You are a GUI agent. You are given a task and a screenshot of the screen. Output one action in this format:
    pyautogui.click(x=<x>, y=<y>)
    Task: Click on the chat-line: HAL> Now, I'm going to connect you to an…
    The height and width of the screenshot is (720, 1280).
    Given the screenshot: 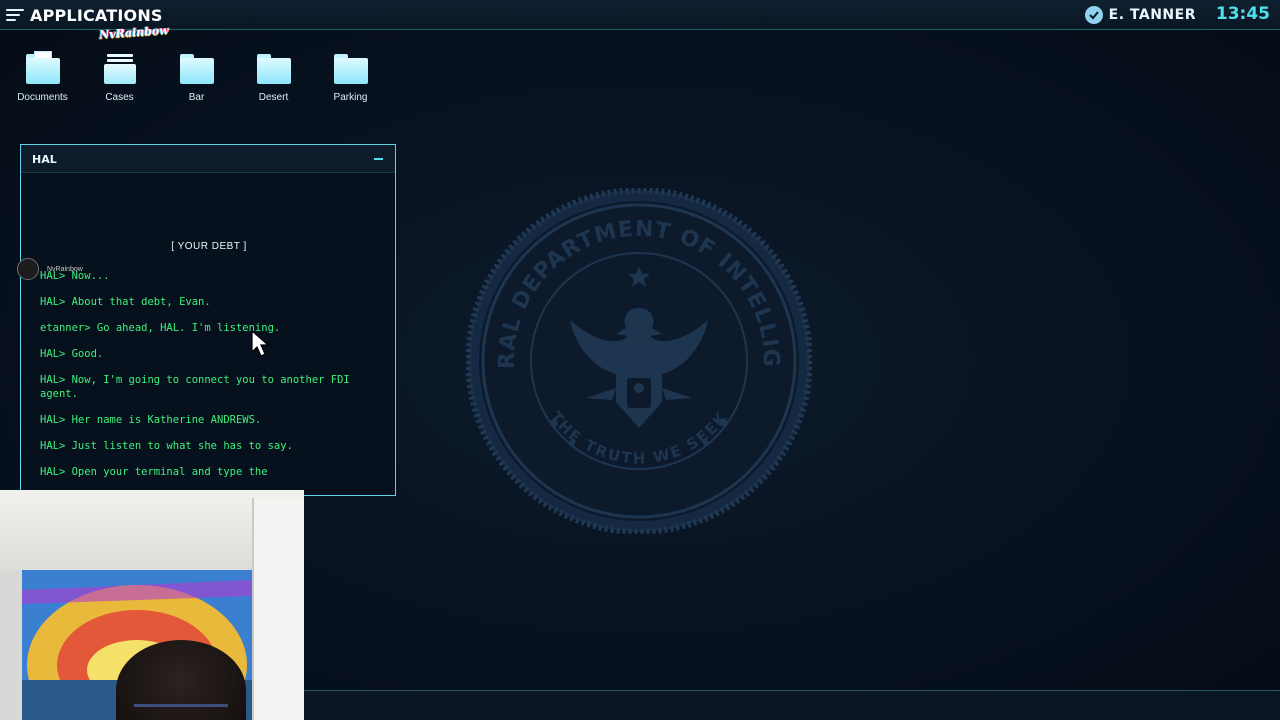 What is the action you would take?
    pyautogui.click(x=198, y=387)
    